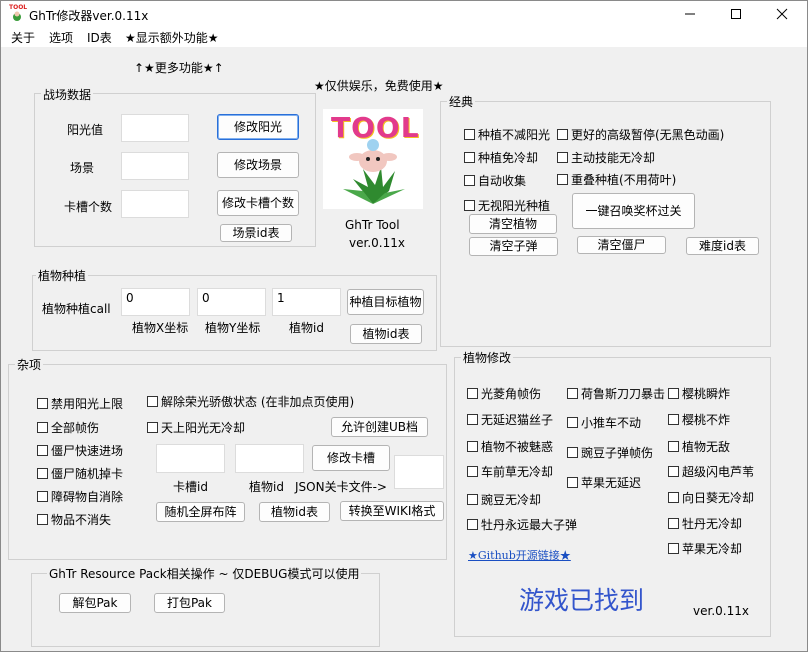  I want to click on overlap-plant-checkbox: 重叠种植(不用荷叶), so click(616, 179).